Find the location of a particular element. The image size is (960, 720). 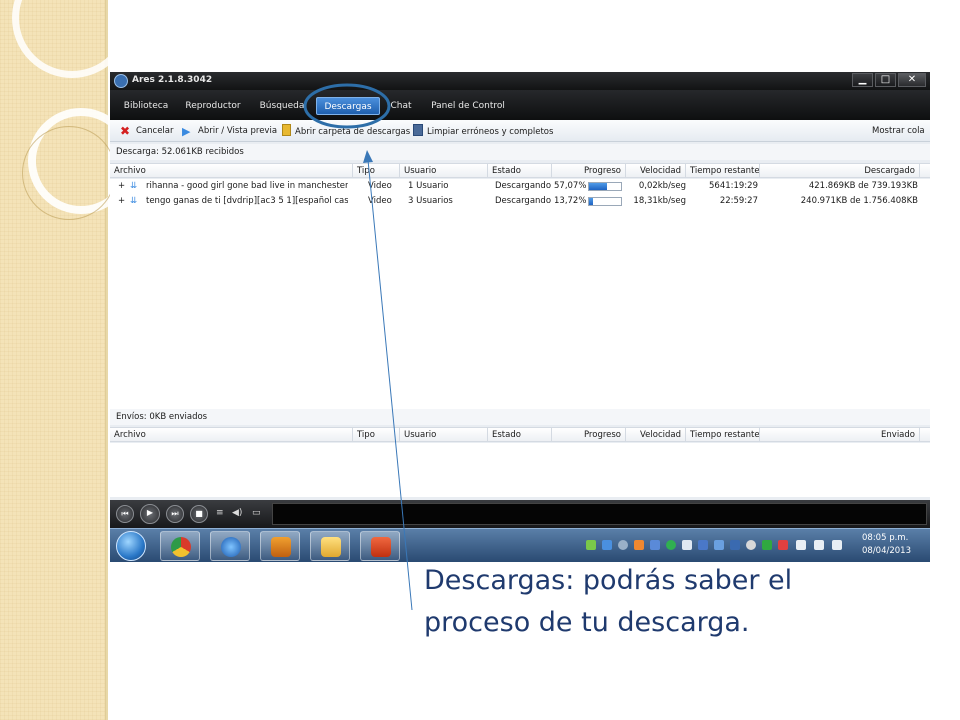

progress-fill is located at coordinates (591, 201).